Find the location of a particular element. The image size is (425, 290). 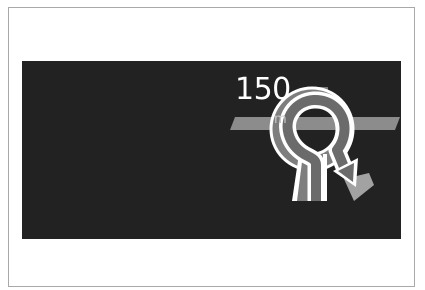

distance-unit: m is located at coordinates (280, 119).